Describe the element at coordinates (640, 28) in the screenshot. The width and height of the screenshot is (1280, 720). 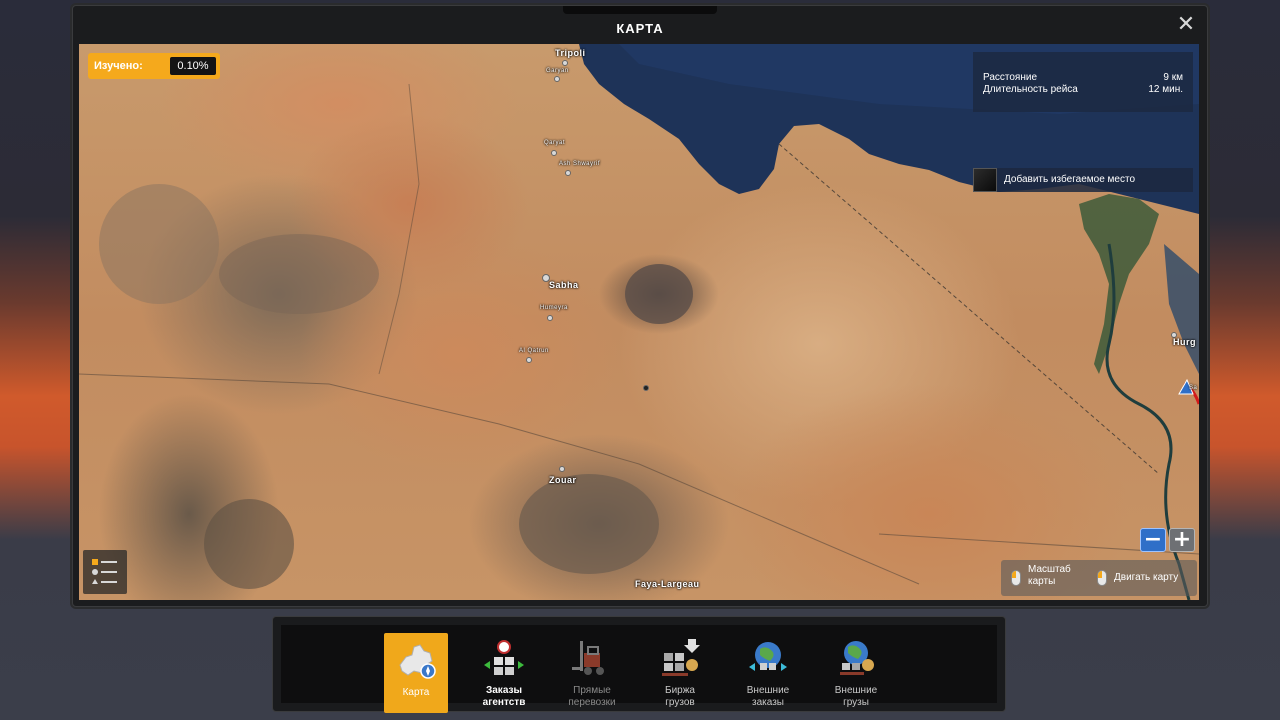
I see `window-title: КАРТА` at that location.